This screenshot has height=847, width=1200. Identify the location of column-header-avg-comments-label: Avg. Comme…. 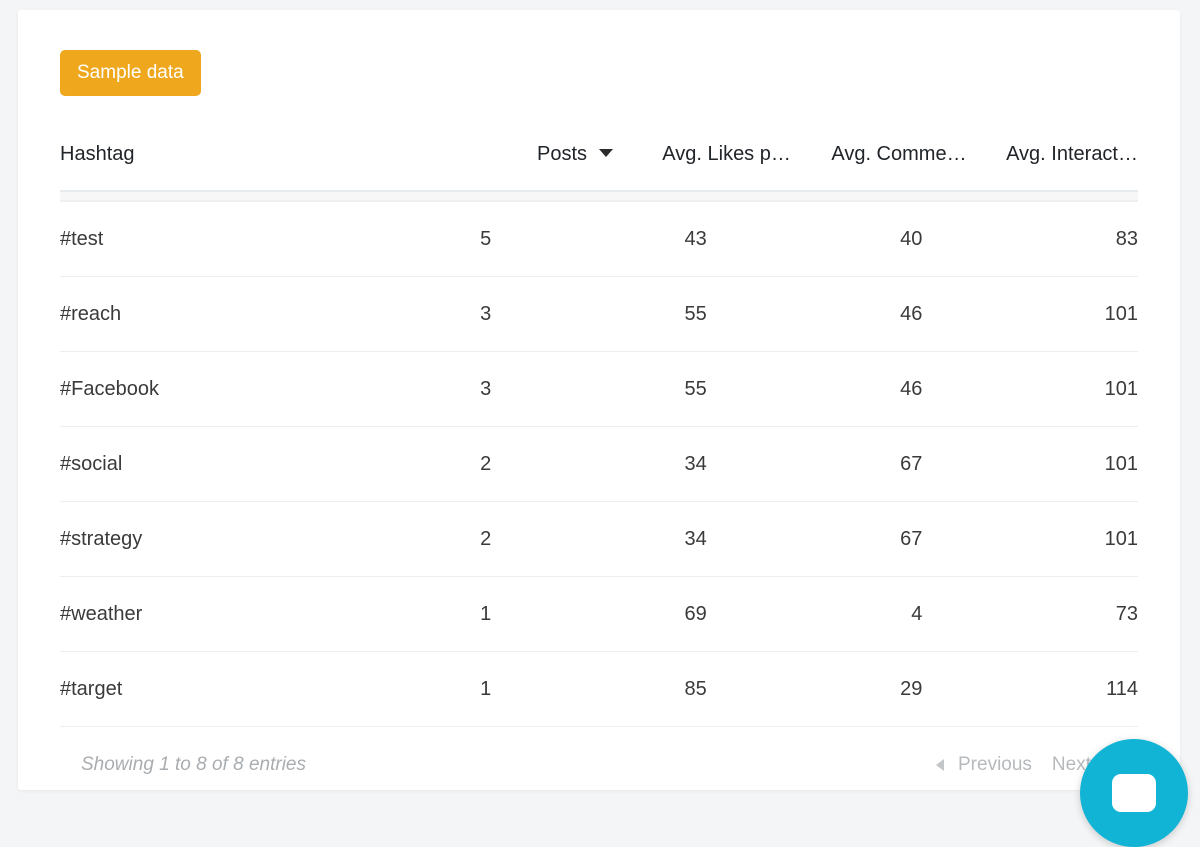
(899, 154).